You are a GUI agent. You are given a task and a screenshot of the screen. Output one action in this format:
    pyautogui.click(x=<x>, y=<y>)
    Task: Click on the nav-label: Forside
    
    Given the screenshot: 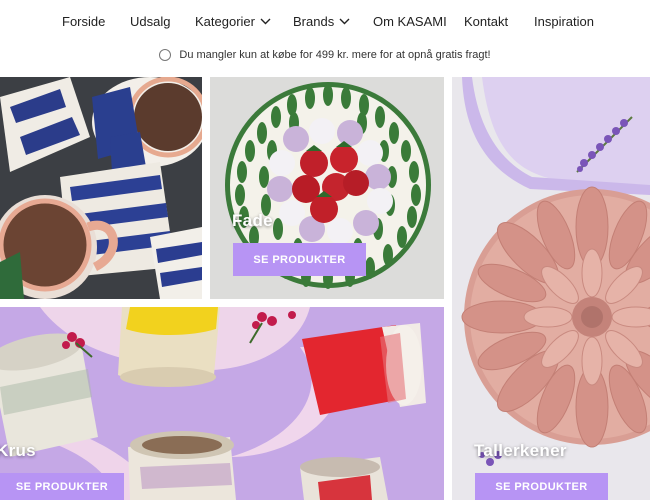 What is the action you would take?
    pyautogui.click(x=84, y=21)
    